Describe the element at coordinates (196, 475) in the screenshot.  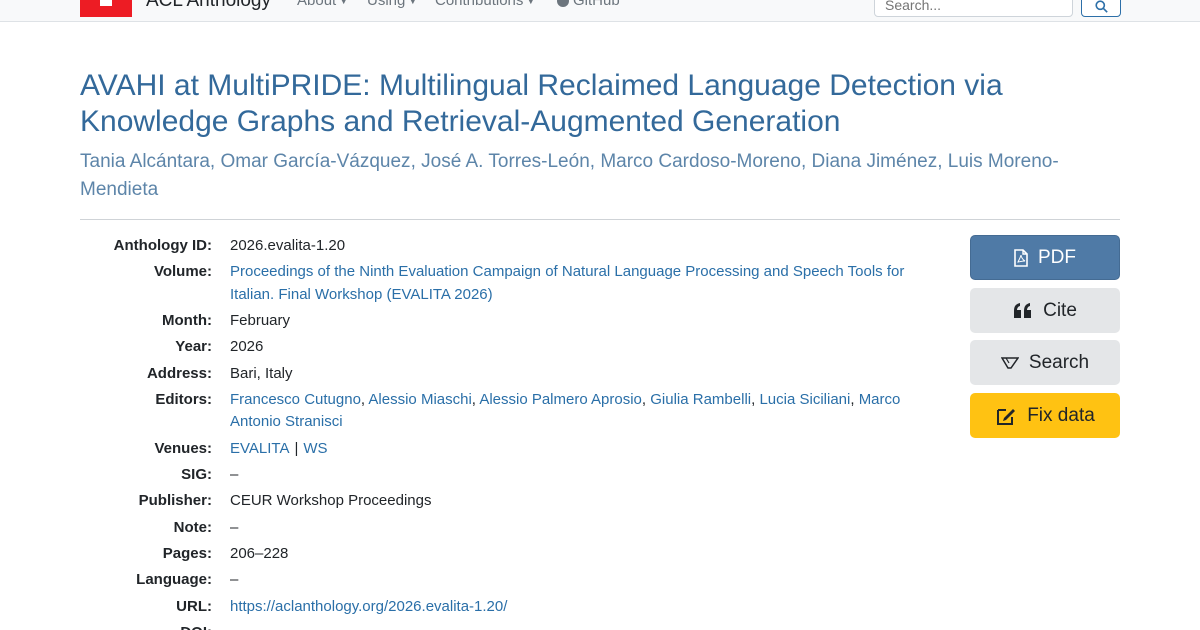
I see `detail-label: SIG:` at that location.